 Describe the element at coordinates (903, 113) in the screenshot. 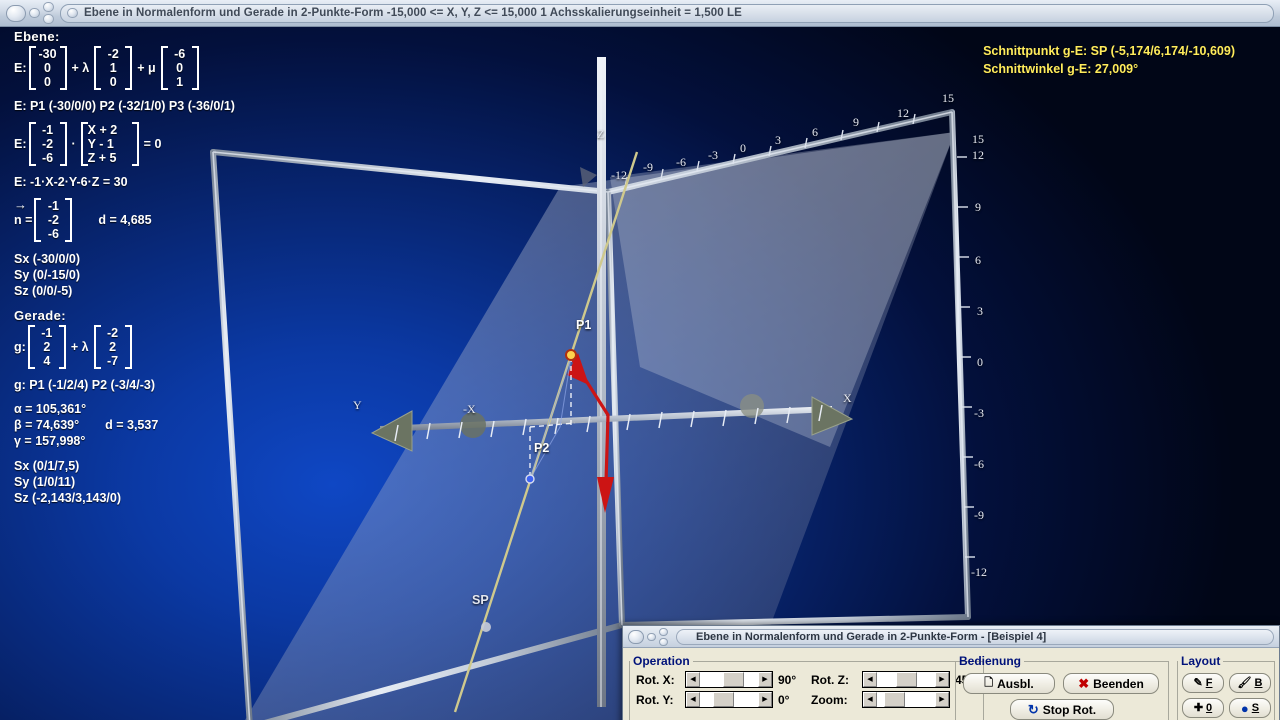

I see `top-tick-label: 12` at that location.